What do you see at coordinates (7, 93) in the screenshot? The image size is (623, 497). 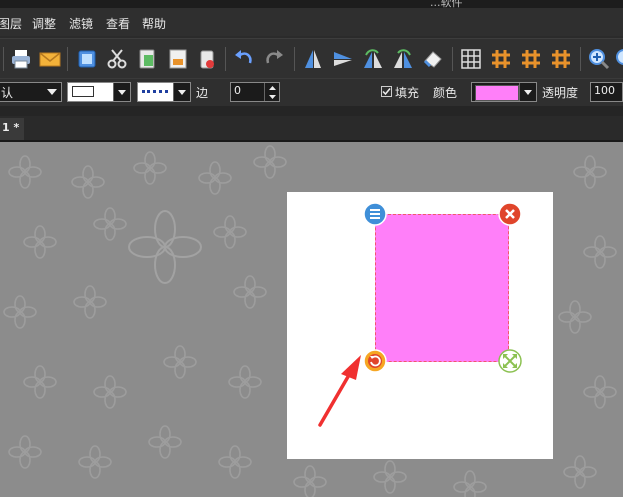 I see `preset-value: 认` at bounding box center [7, 93].